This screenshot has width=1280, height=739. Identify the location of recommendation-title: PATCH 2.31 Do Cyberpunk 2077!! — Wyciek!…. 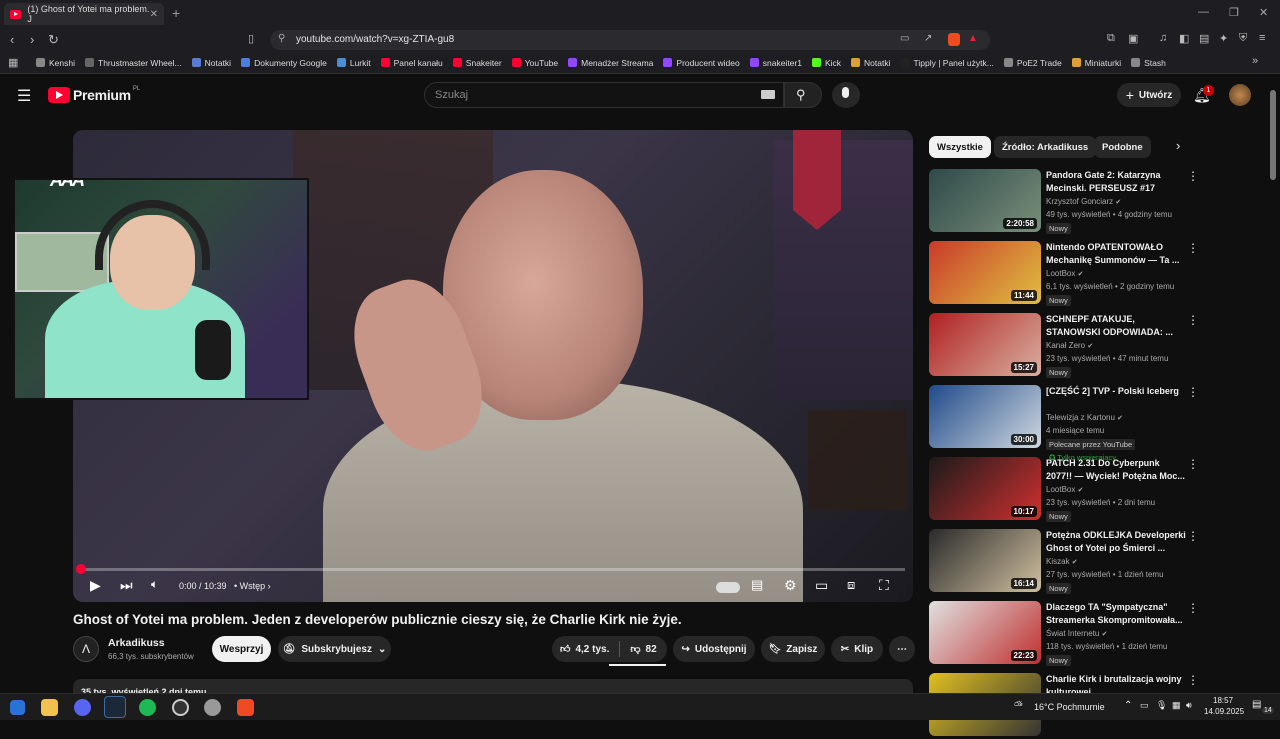
(1116, 470).